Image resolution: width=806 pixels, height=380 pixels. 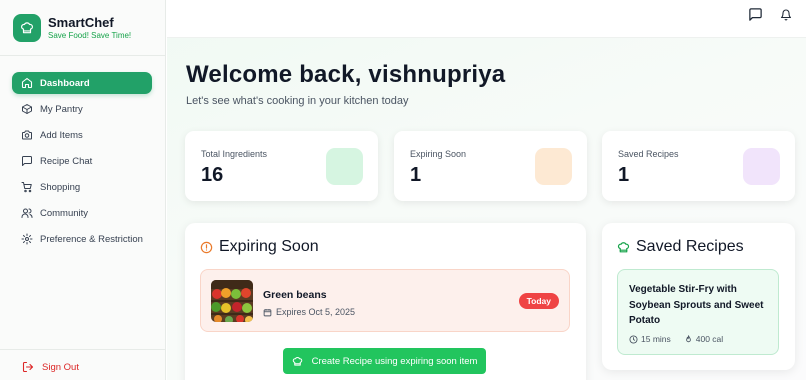 What do you see at coordinates (65, 83) in the screenshot?
I see `sidebar-item-label: Dashboard` at bounding box center [65, 83].